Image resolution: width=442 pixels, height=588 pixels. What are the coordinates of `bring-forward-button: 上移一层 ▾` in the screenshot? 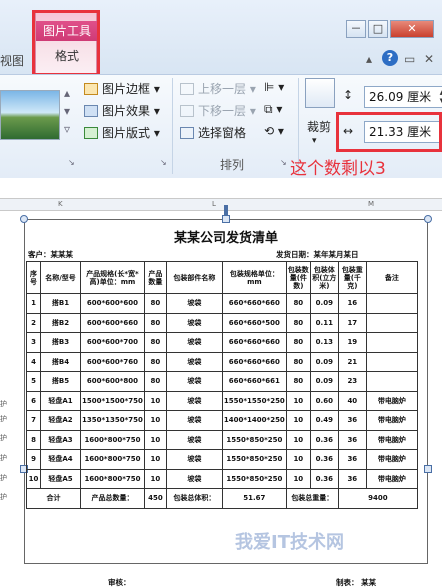 It's located at (218, 88).